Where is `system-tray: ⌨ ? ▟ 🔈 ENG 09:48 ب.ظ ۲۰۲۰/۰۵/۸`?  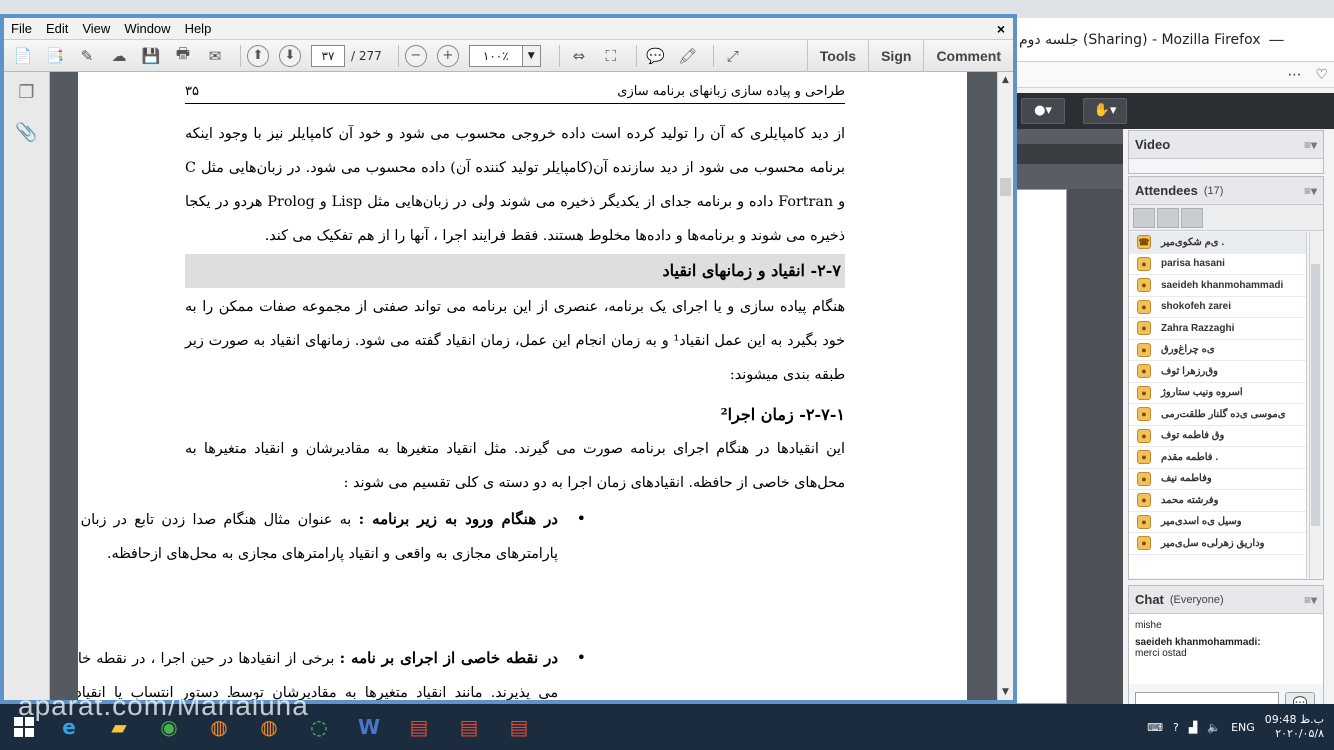 system-tray: ⌨ ? ▟ 🔈 ENG 09:48 ب.ظ ۲۰۲۰/۰۵/۸ is located at coordinates (1240, 727).